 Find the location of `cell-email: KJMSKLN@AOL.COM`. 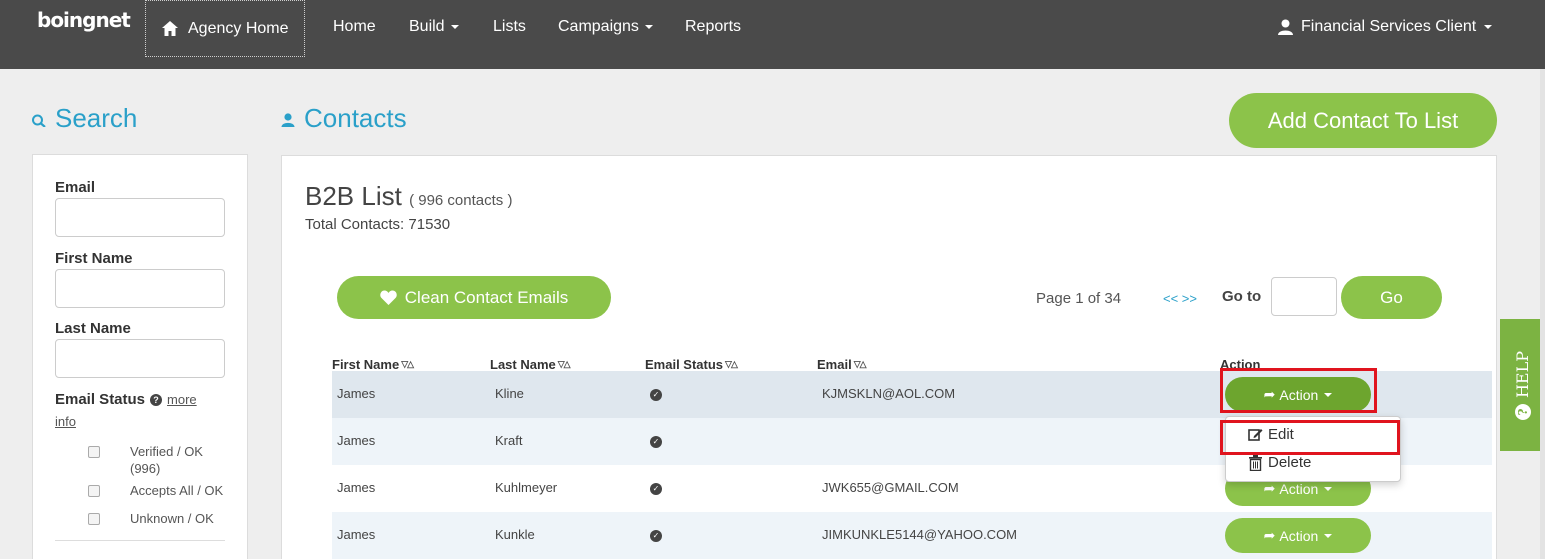

cell-email: KJMSKLN@AOL.COM is located at coordinates (889, 393).